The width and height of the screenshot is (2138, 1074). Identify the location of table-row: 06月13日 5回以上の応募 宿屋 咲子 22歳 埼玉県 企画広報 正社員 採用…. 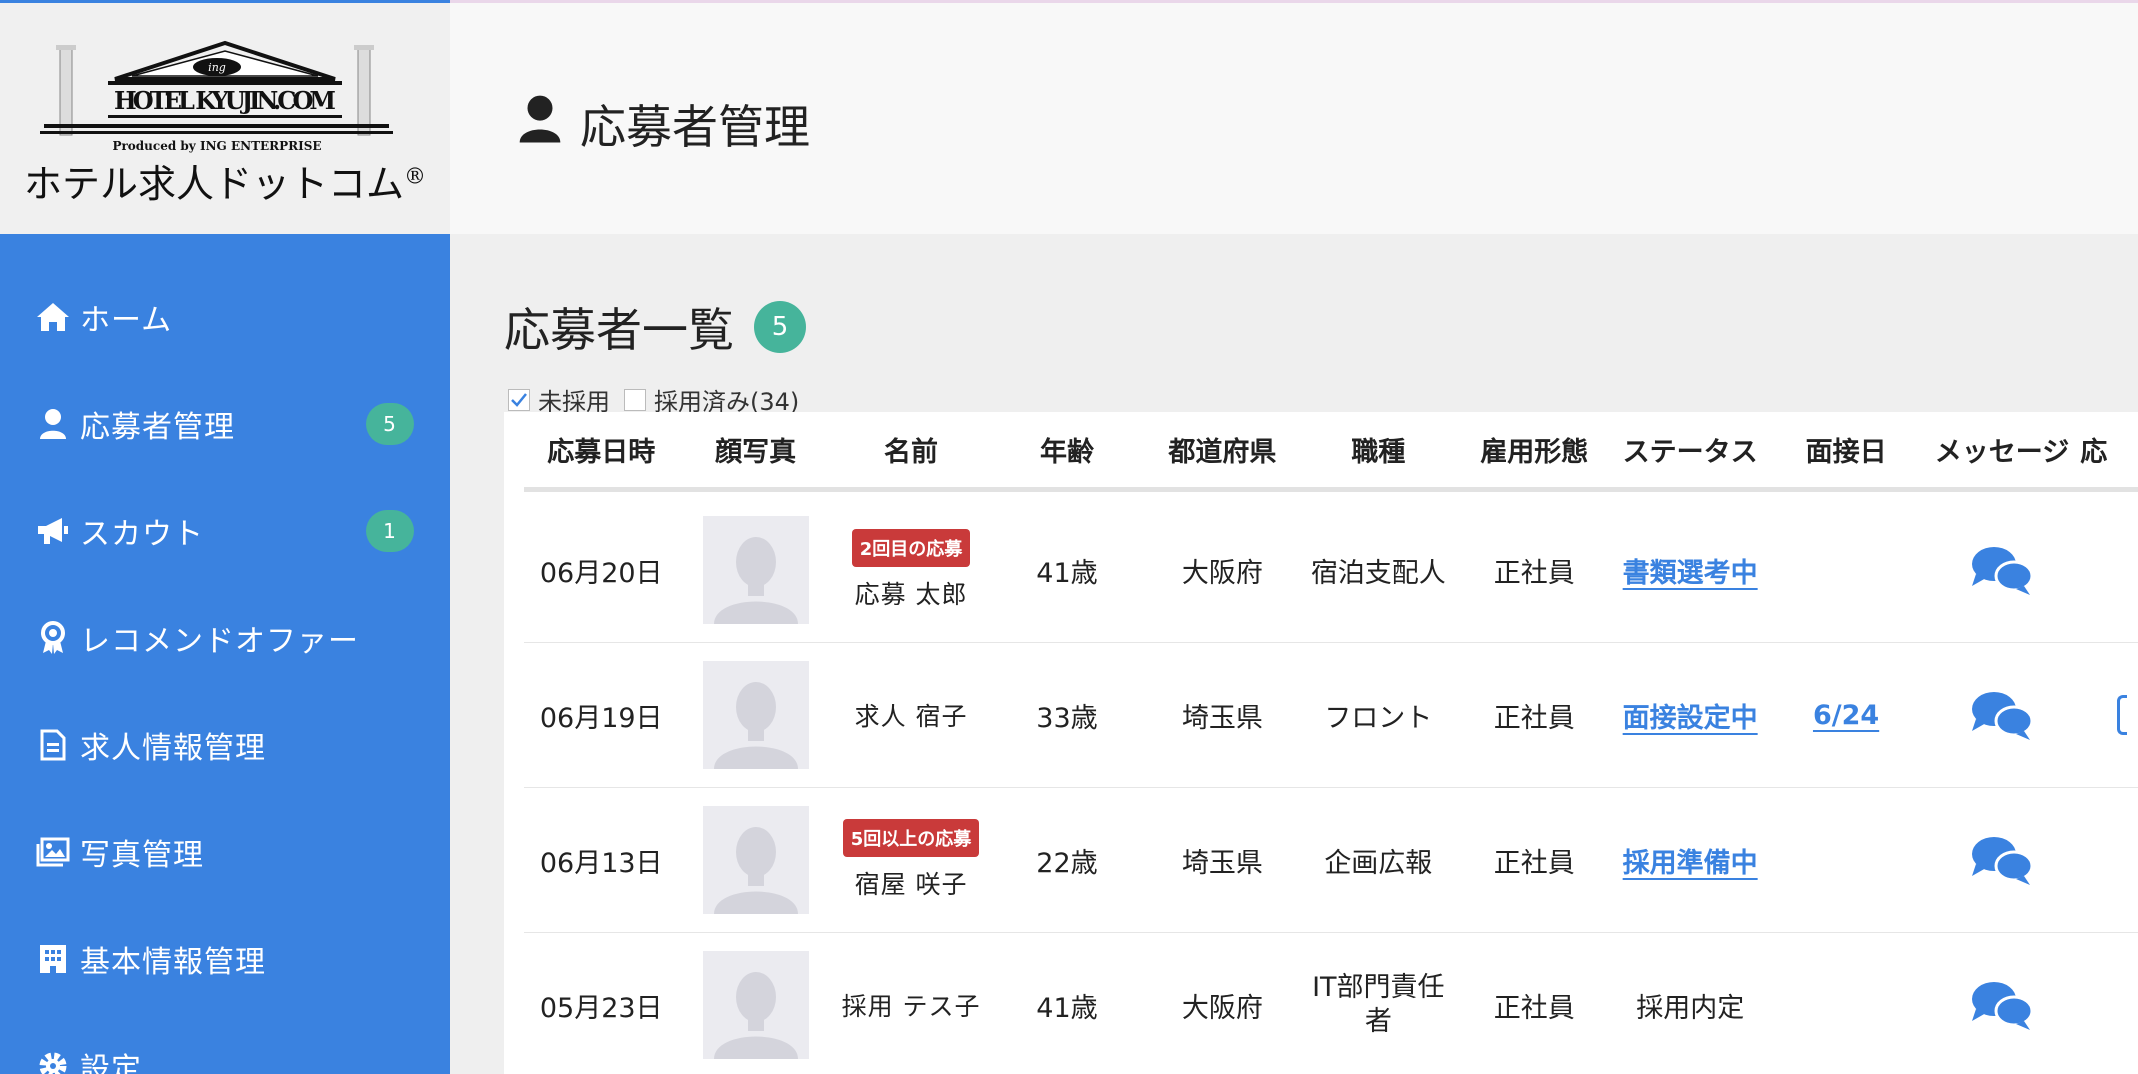
(1331, 860).